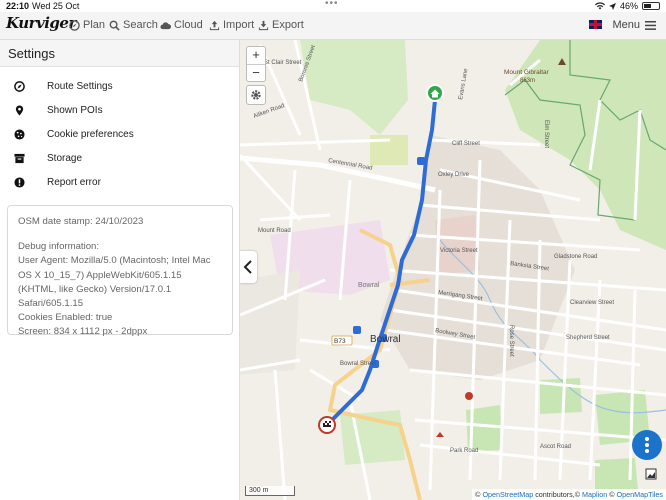 The width and height of the screenshot is (666, 500). What do you see at coordinates (270, 491) in the screenshot?
I see `scale-bar: 300 m` at bounding box center [270, 491].